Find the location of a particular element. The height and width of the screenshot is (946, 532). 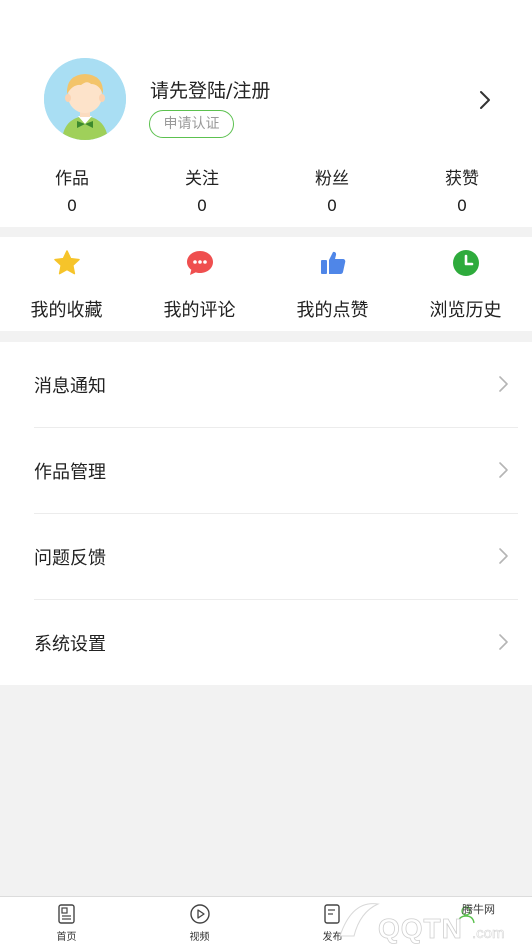

stat-works: 作品 0 is located at coordinates (72, 190).